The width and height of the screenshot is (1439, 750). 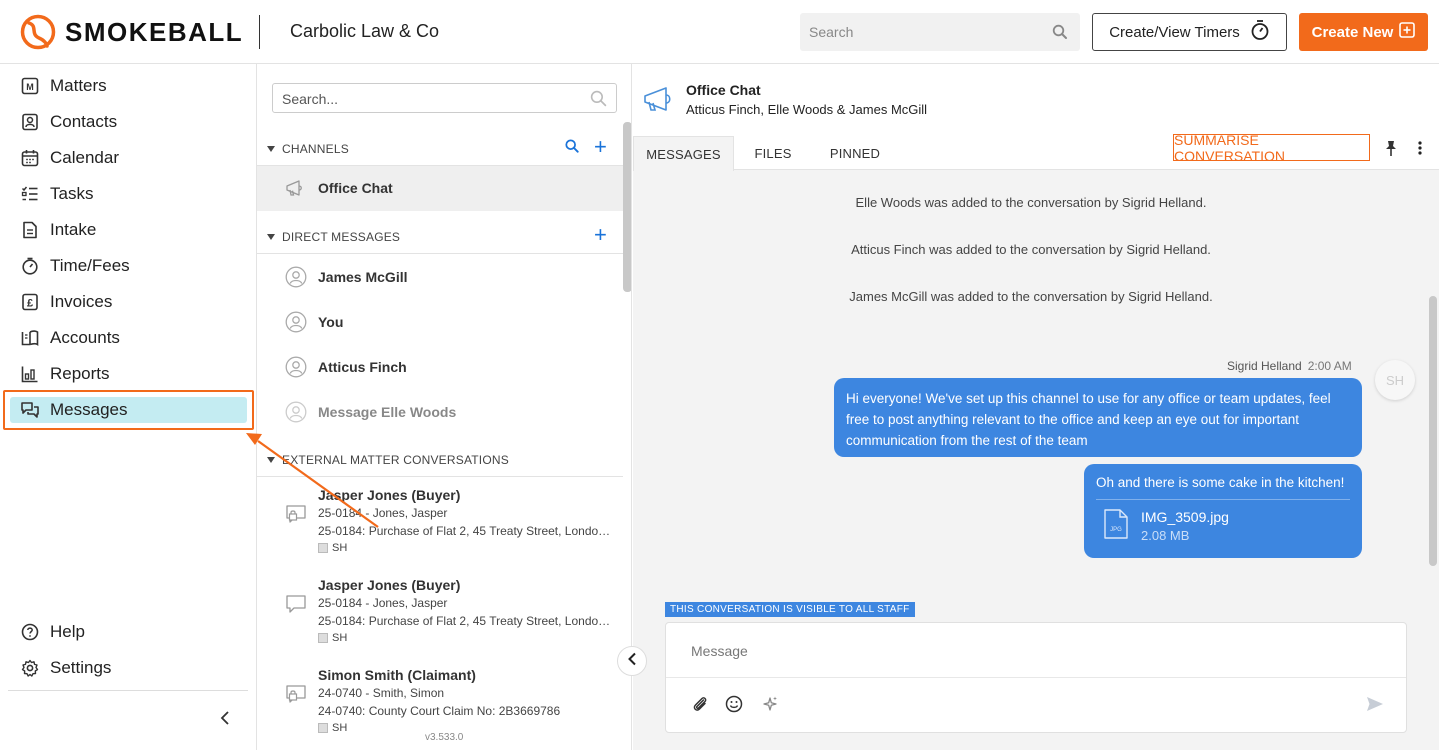 I want to click on nav-item-reports: Reports, so click(x=64, y=374).